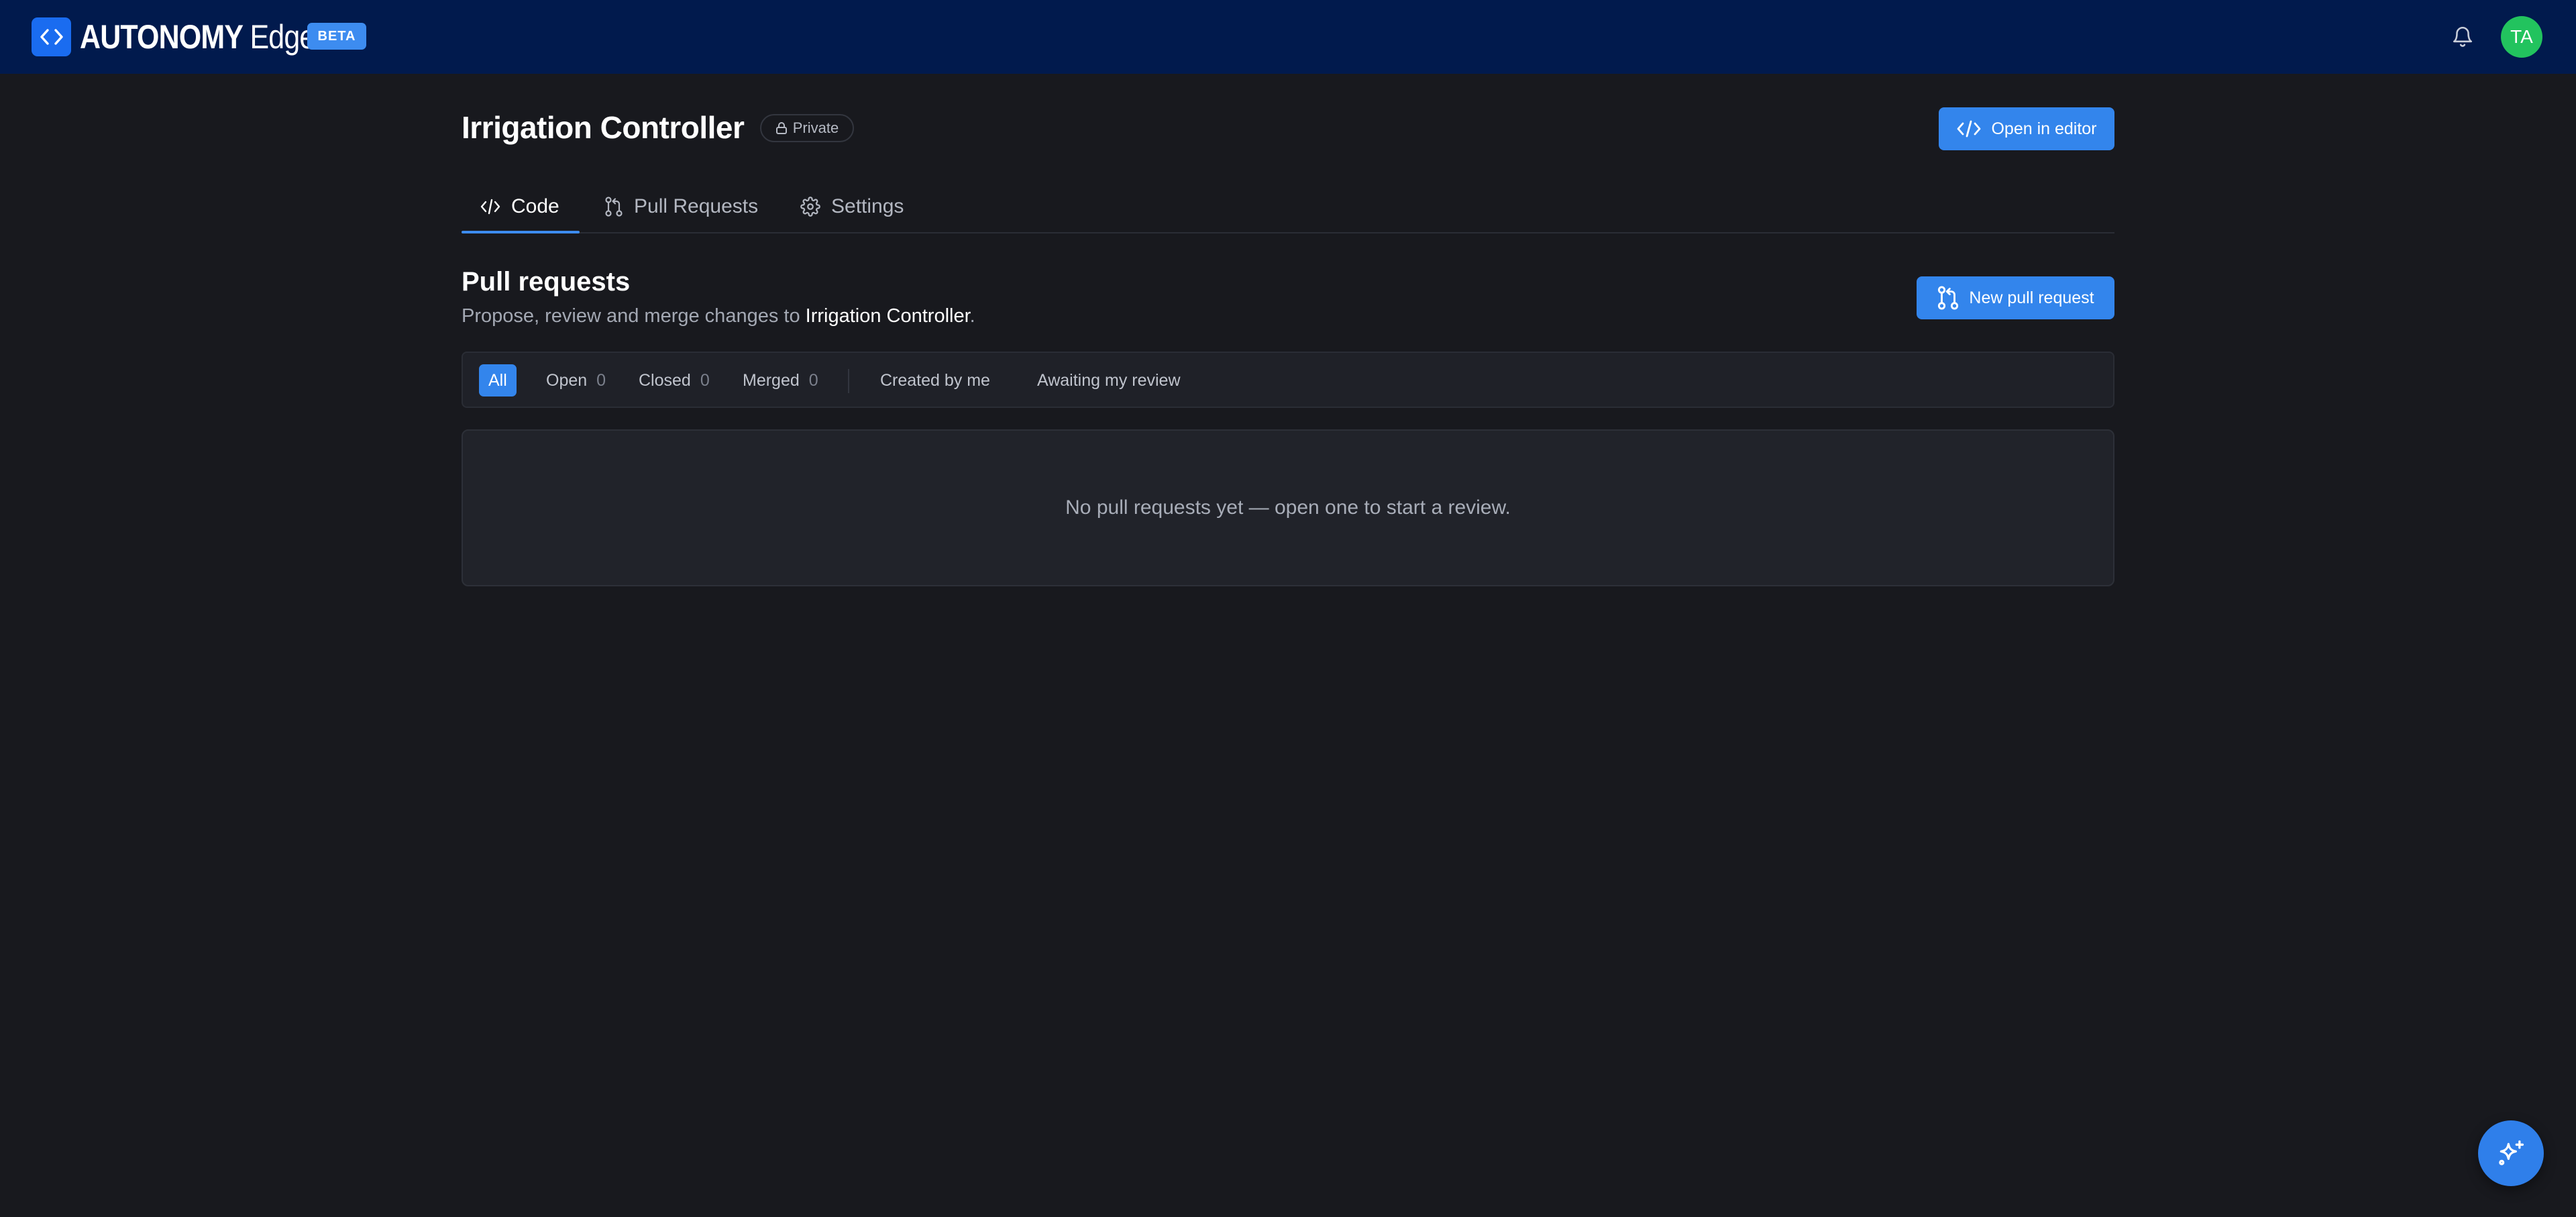 Image resolution: width=2576 pixels, height=1217 pixels. What do you see at coordinates (1288, 37) in the screenshot?
I see `top-navigation-bar: AUTONOMY Edge BETA TA` at bounding box center [1288, 37].